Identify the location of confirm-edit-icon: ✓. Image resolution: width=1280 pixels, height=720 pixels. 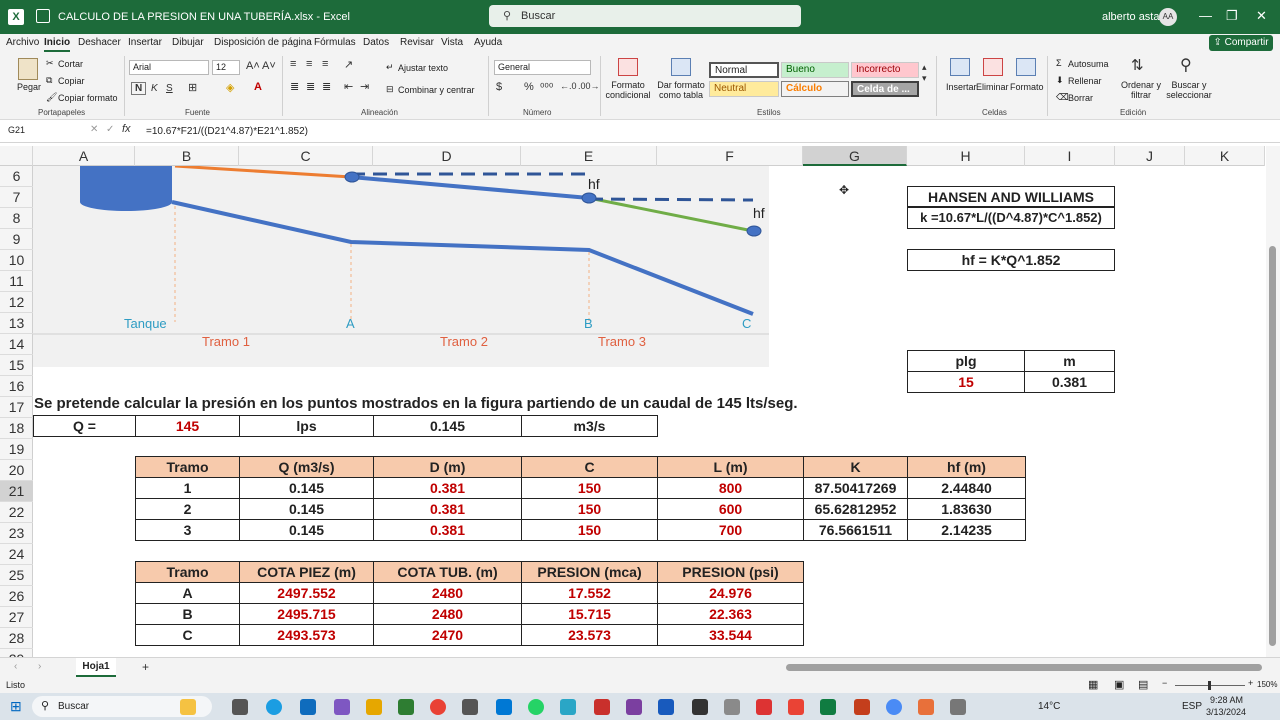
(110, 129).